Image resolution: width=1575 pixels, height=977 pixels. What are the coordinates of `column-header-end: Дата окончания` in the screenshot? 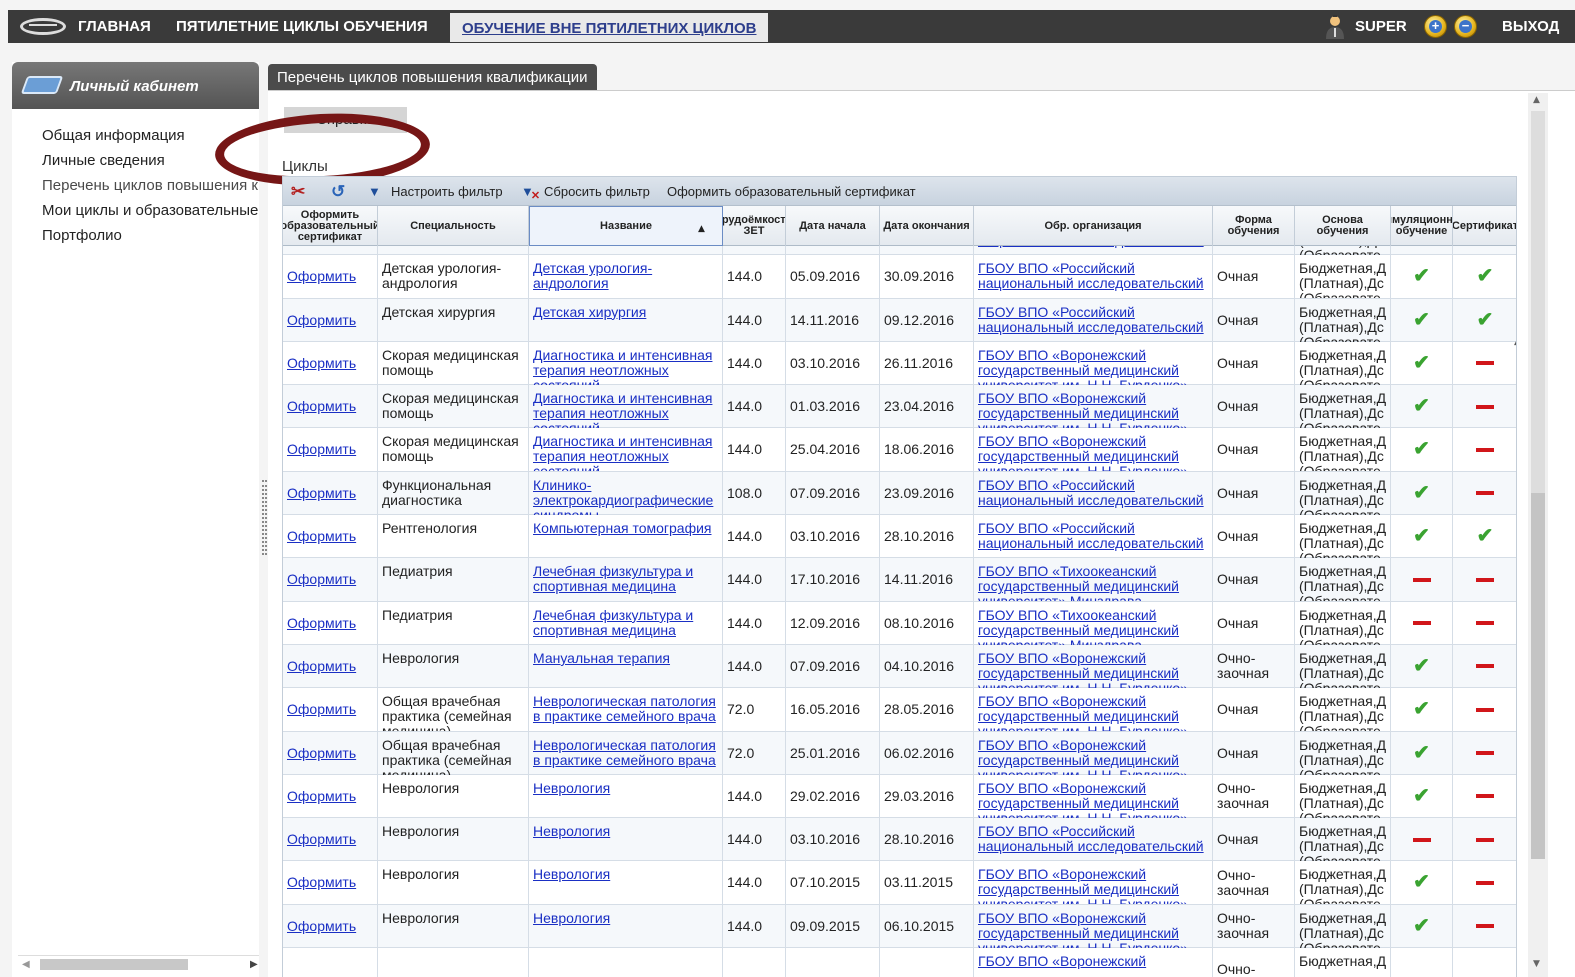 It's located at (927, 226).